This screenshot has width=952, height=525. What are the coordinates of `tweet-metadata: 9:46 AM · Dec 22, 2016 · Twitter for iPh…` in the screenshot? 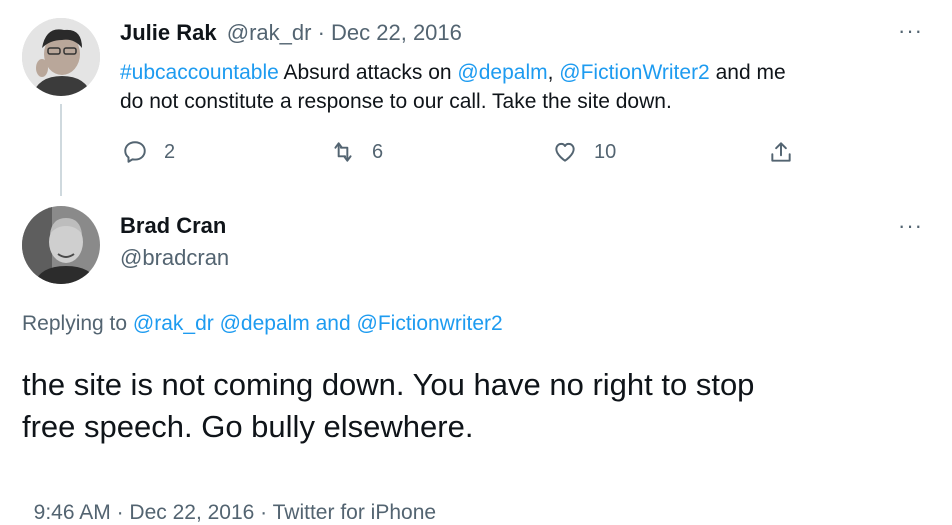 It's located at (235, 512).